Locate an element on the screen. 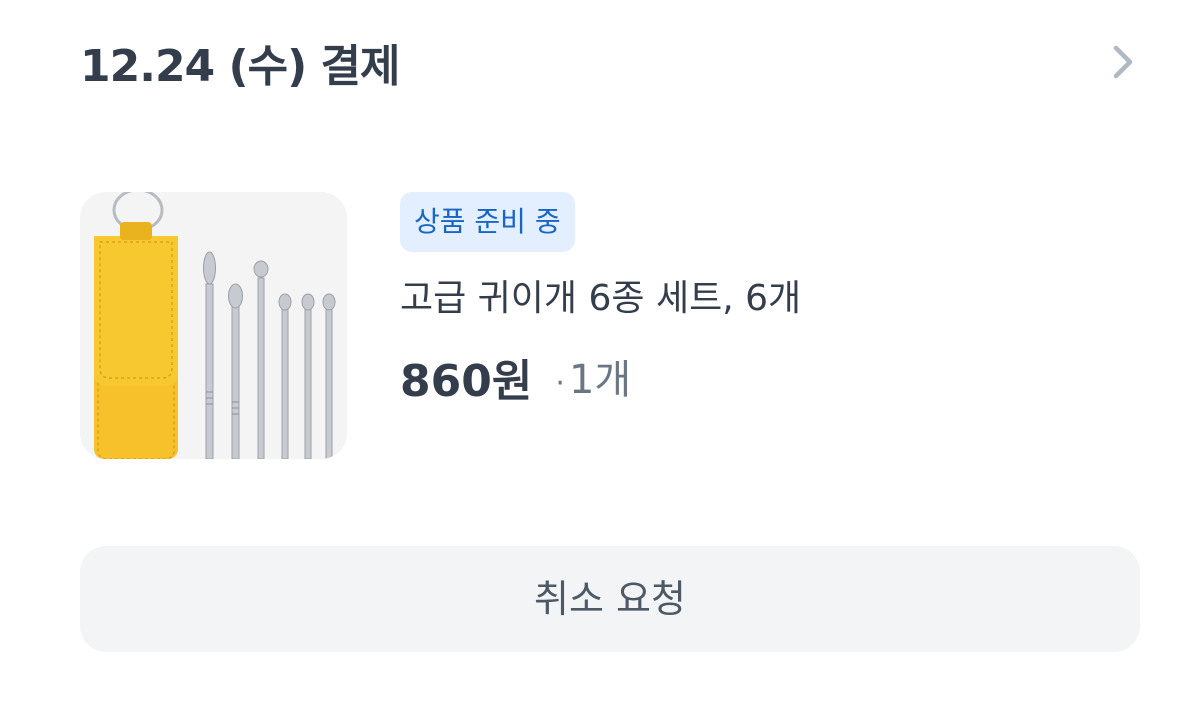 The width and height of the screenshot is (1200, 711). ear-pick-set-image is located at coordinates (213, 325).